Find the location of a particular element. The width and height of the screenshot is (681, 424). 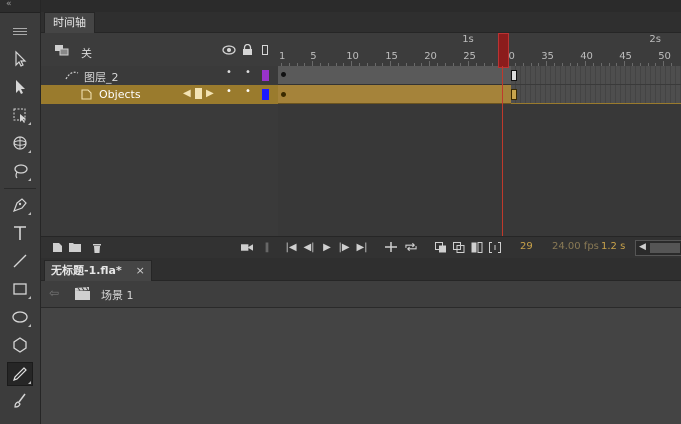

3d-rotation-tool-icon is located at coordinates (20, 143).